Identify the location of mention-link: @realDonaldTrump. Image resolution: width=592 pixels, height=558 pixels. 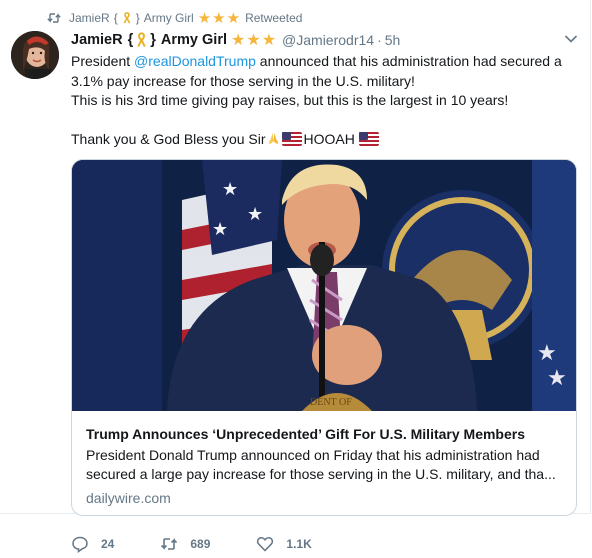
(195, 61).